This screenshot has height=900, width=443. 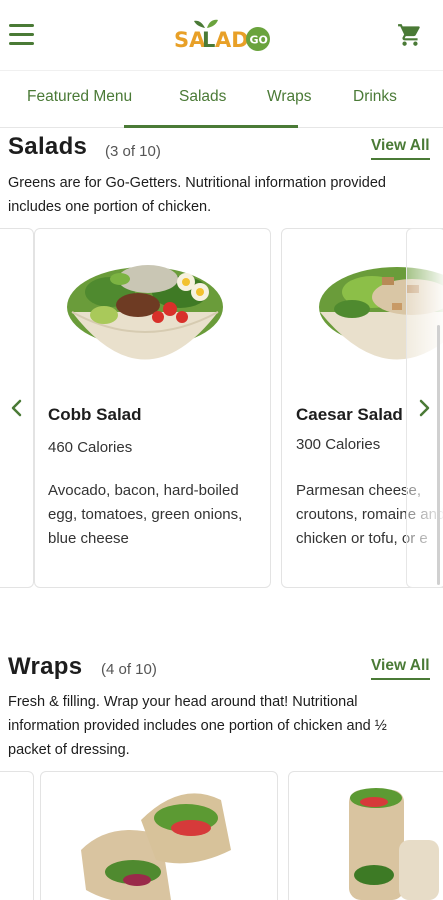 I want to click on salads-count: (3 of 10), so click(x=133, y=151).